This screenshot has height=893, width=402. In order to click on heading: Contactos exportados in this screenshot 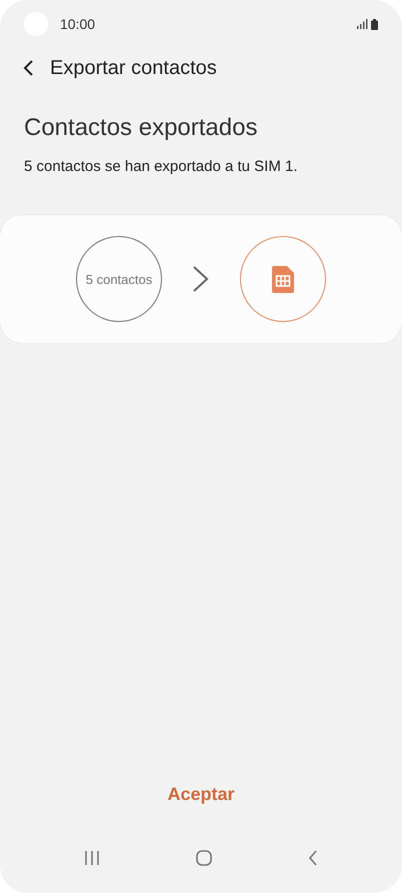, I will do `click(141, 128)`.